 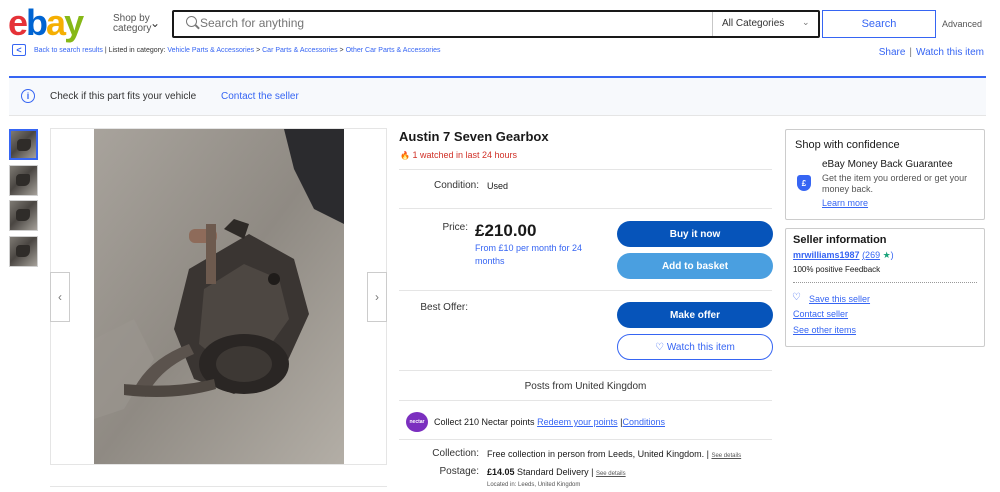 What do you see at coordinates (695, 315) in the screenshot?
I see `make-offer-button: Make offer` at bounding box center [695, 315].